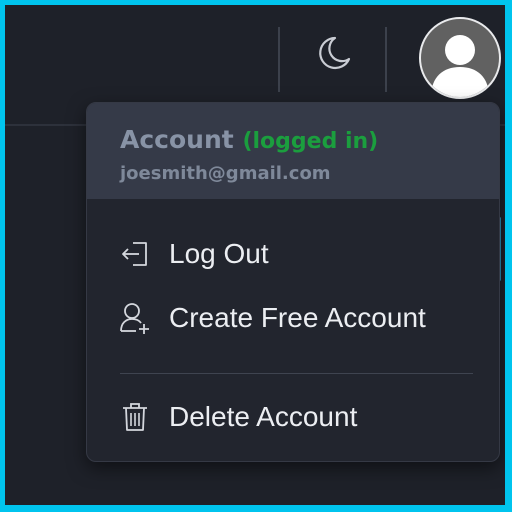 The width and height of the screenshot is (512, 512). What do you see at coordinates (297, 317) in the screenshot?
I see `create-account-label: Create Free Account` at bounding box center [297, 317].